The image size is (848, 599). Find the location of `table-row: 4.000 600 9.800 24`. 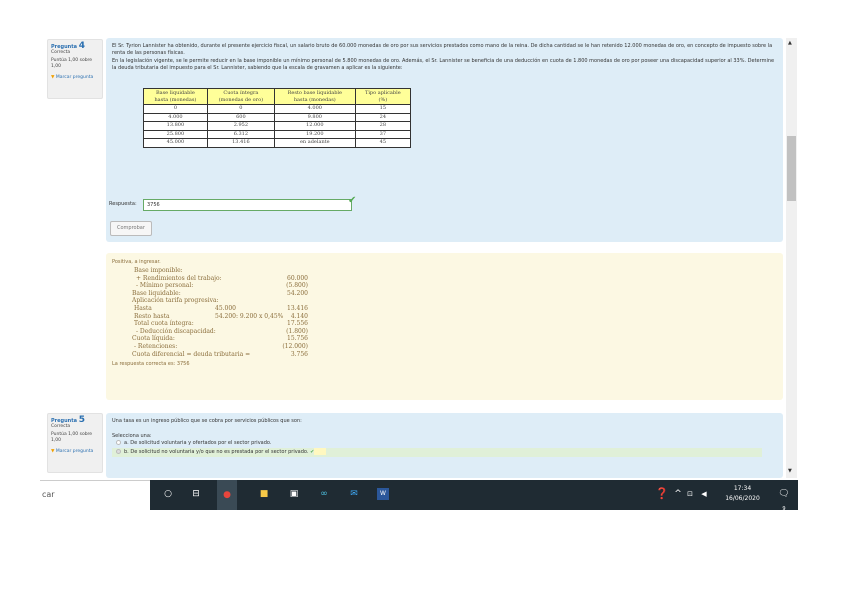

table-row: 4.000 600 9.800 24 is located at coordinates (277, 117).